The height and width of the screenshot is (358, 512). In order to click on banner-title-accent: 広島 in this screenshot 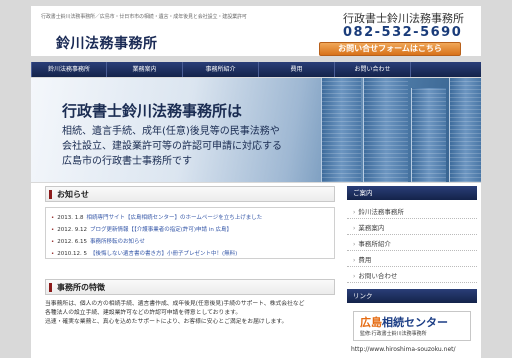, I will do `click(371, 322)`.